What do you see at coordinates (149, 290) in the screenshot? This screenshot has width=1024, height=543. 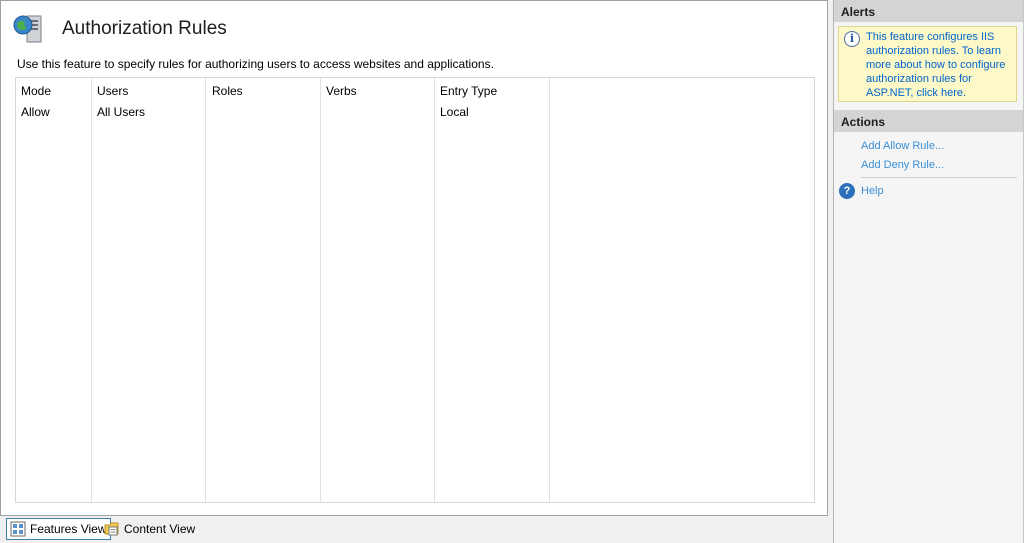 I see `column-users: Users` at bounding box center [149, 290].